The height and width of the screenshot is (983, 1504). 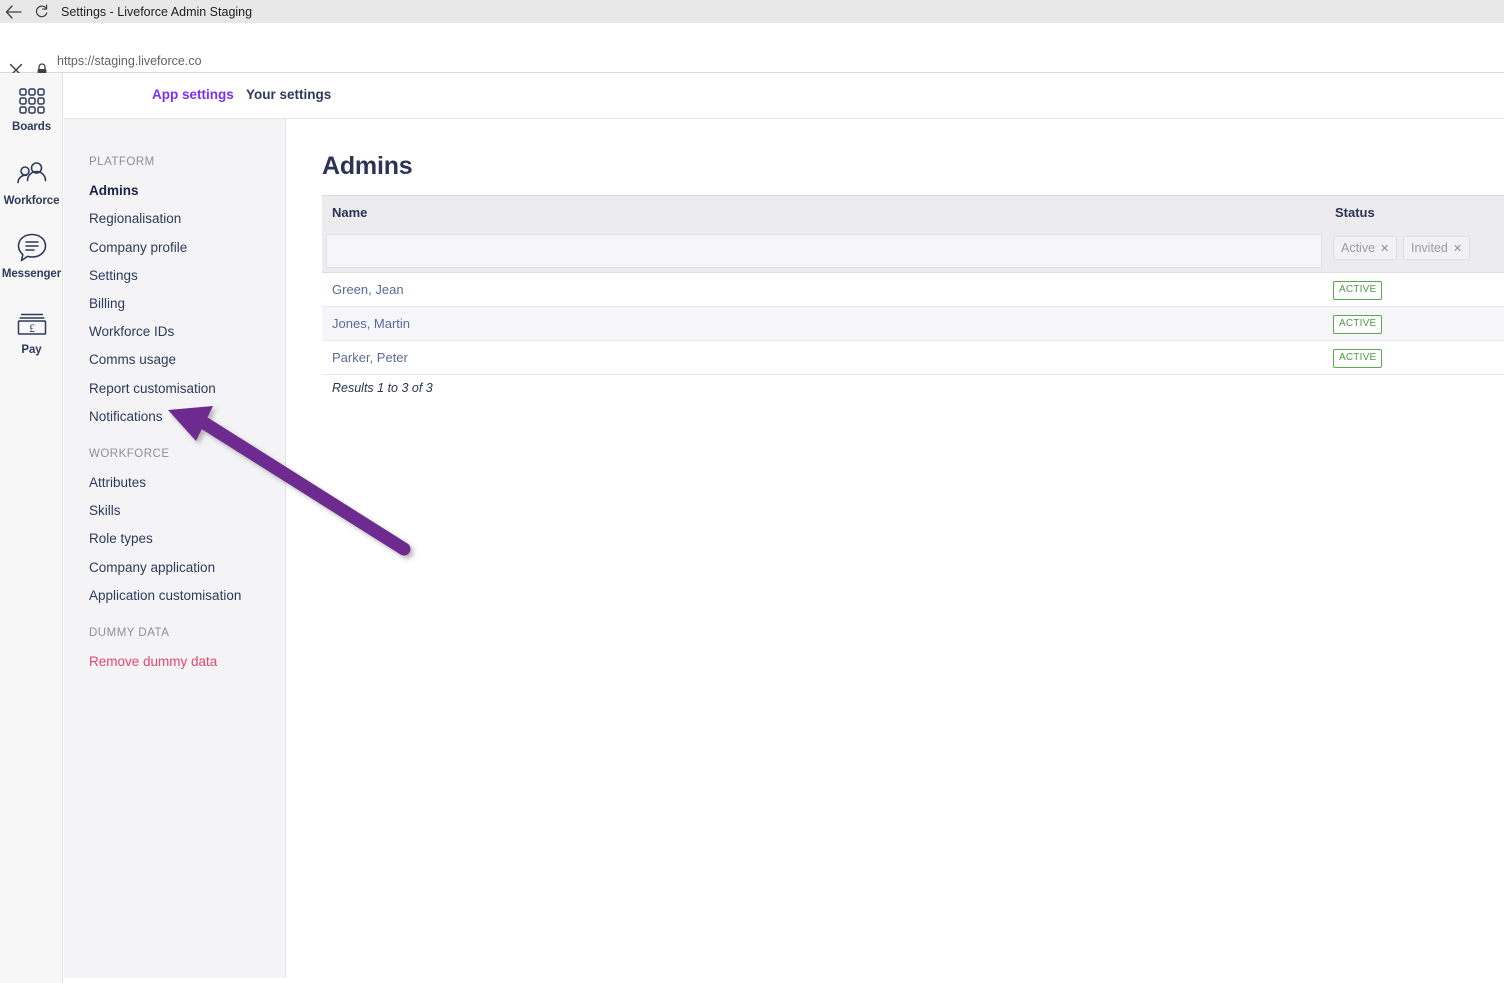 What do you see at coordinates (132, 359) in the screenshot?
I see `nav-item-comms-usage: Comms usage` at bounding box center [132, 359].